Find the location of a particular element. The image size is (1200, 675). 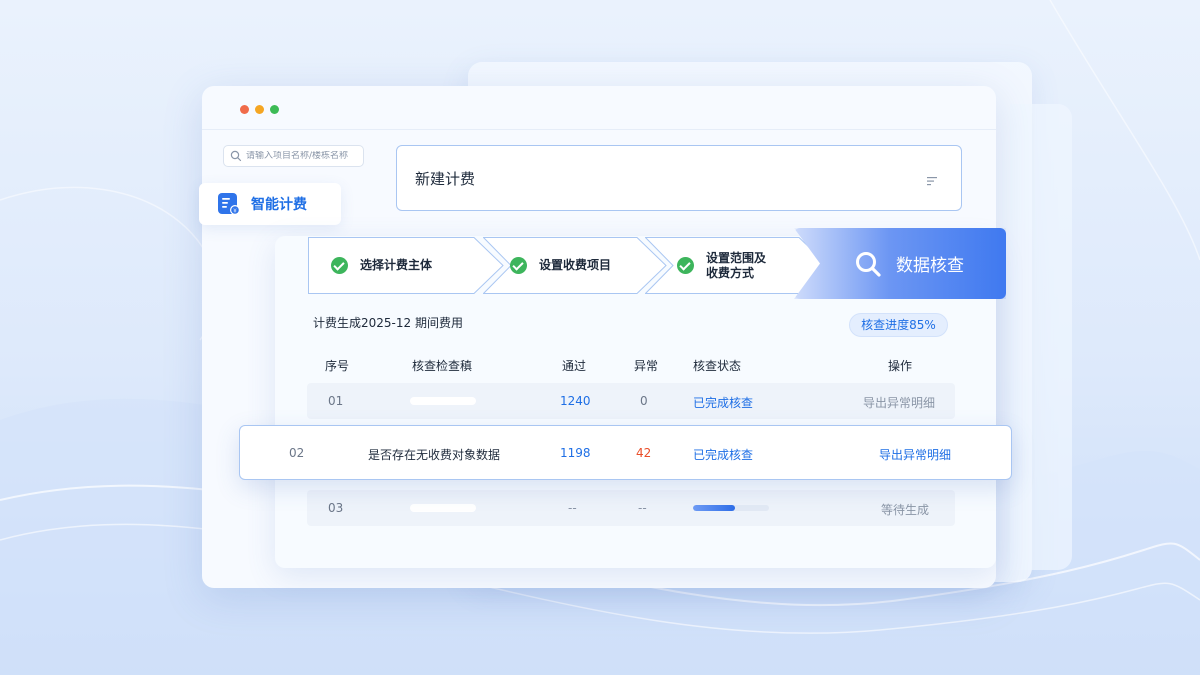

back-card-edge is located at coordinates (1041, 337).